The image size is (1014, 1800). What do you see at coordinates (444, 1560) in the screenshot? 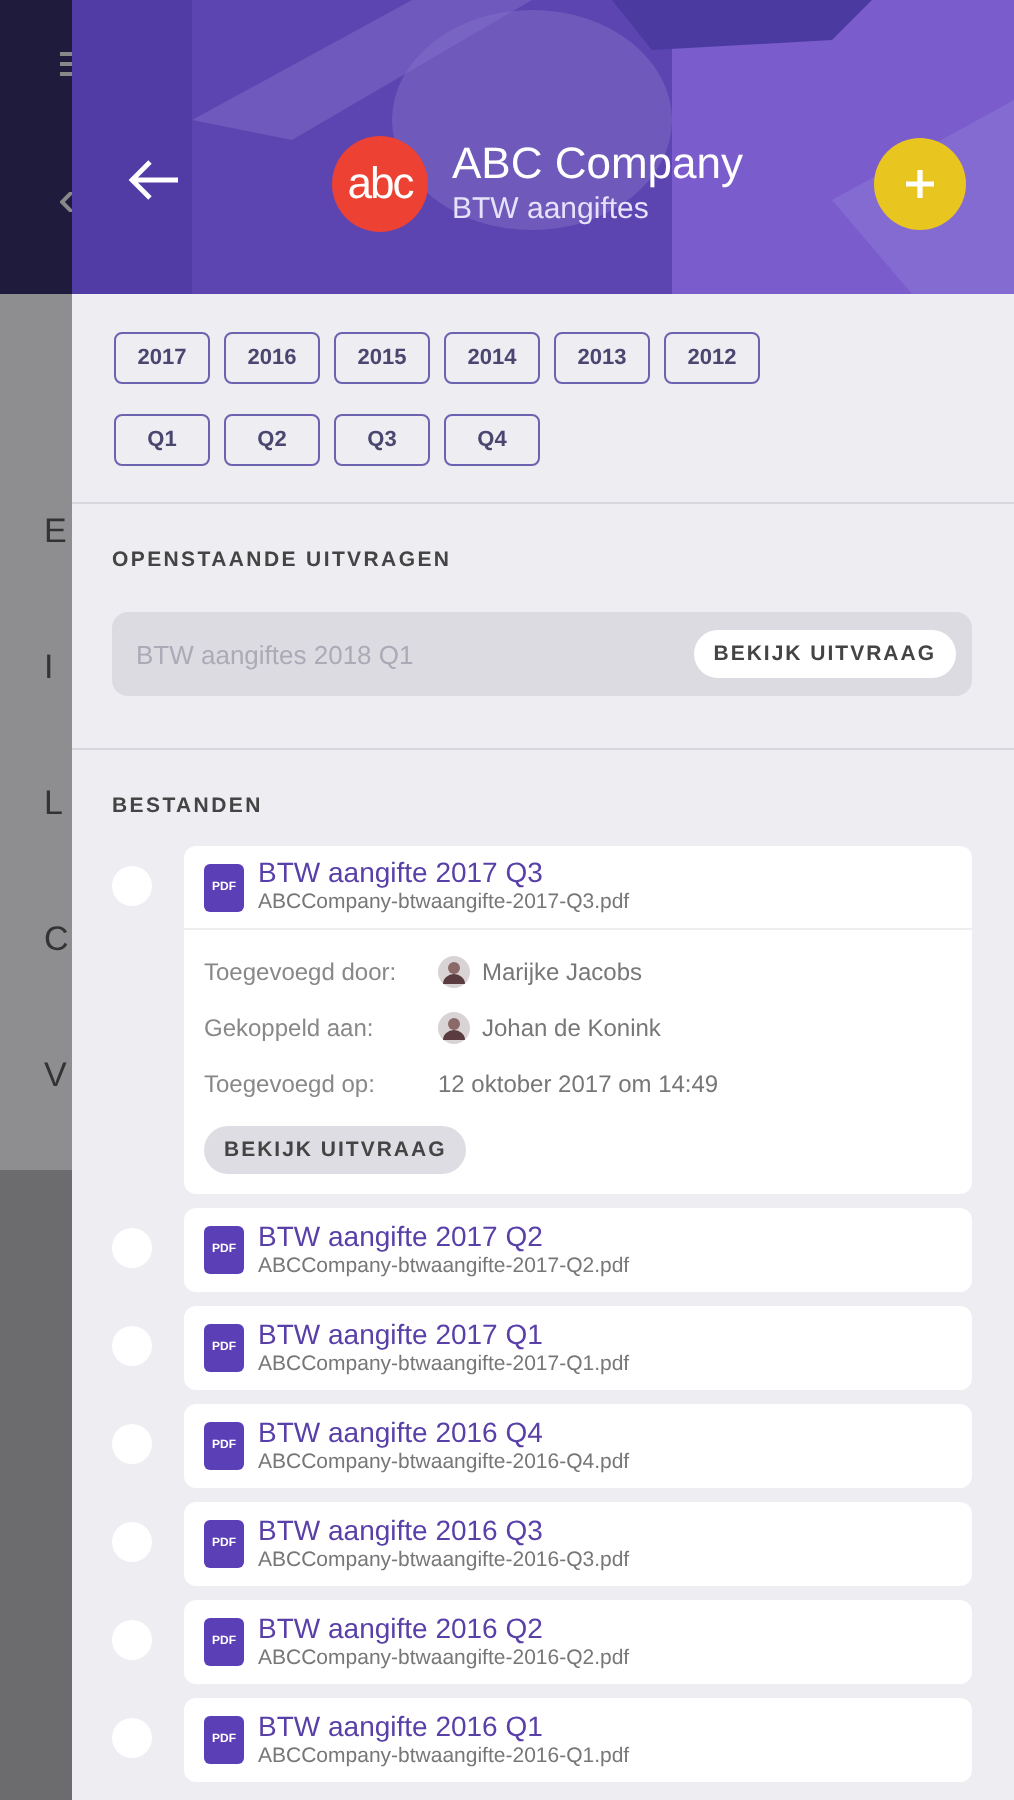
I see `file-name: ABCCompany-btwaangifte-2016-Q3.pdf` at bounding box center [444, 1560].